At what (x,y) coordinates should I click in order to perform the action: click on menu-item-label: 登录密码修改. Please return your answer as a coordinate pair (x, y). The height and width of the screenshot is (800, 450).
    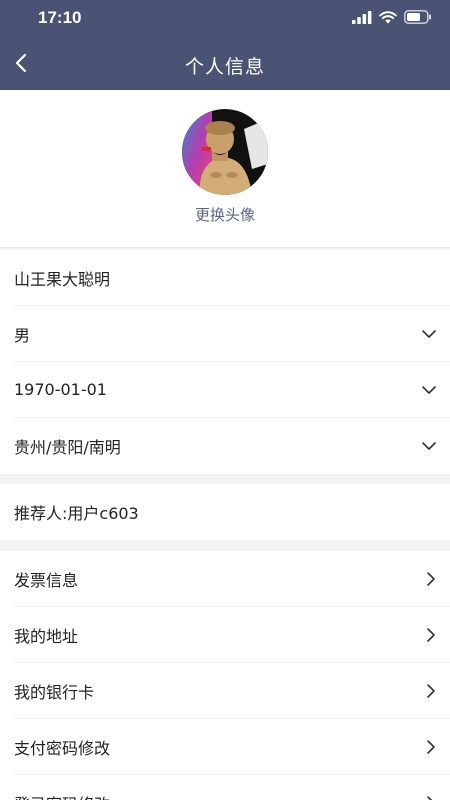
    Looking at the image, I should click on (220, 795).